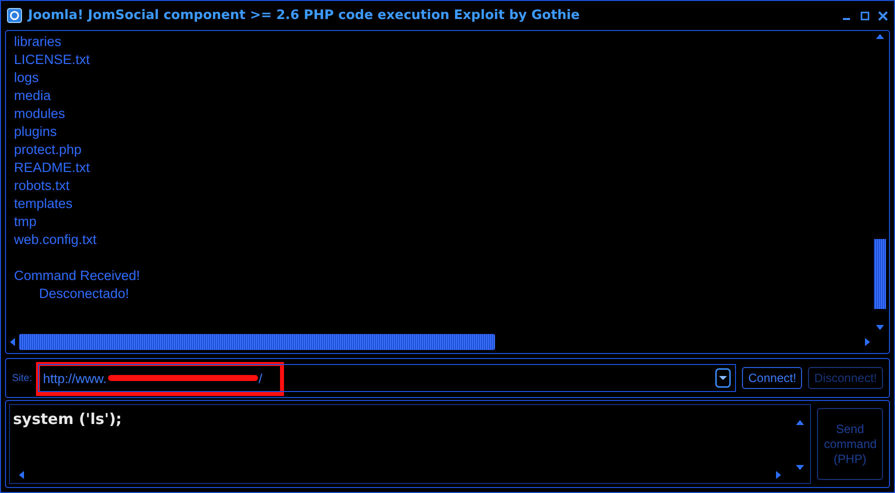  What do you see at coordinates (84, 294) in the screenshot?
I see `output-line: Desconectado!` at bounding box center [84, 294].